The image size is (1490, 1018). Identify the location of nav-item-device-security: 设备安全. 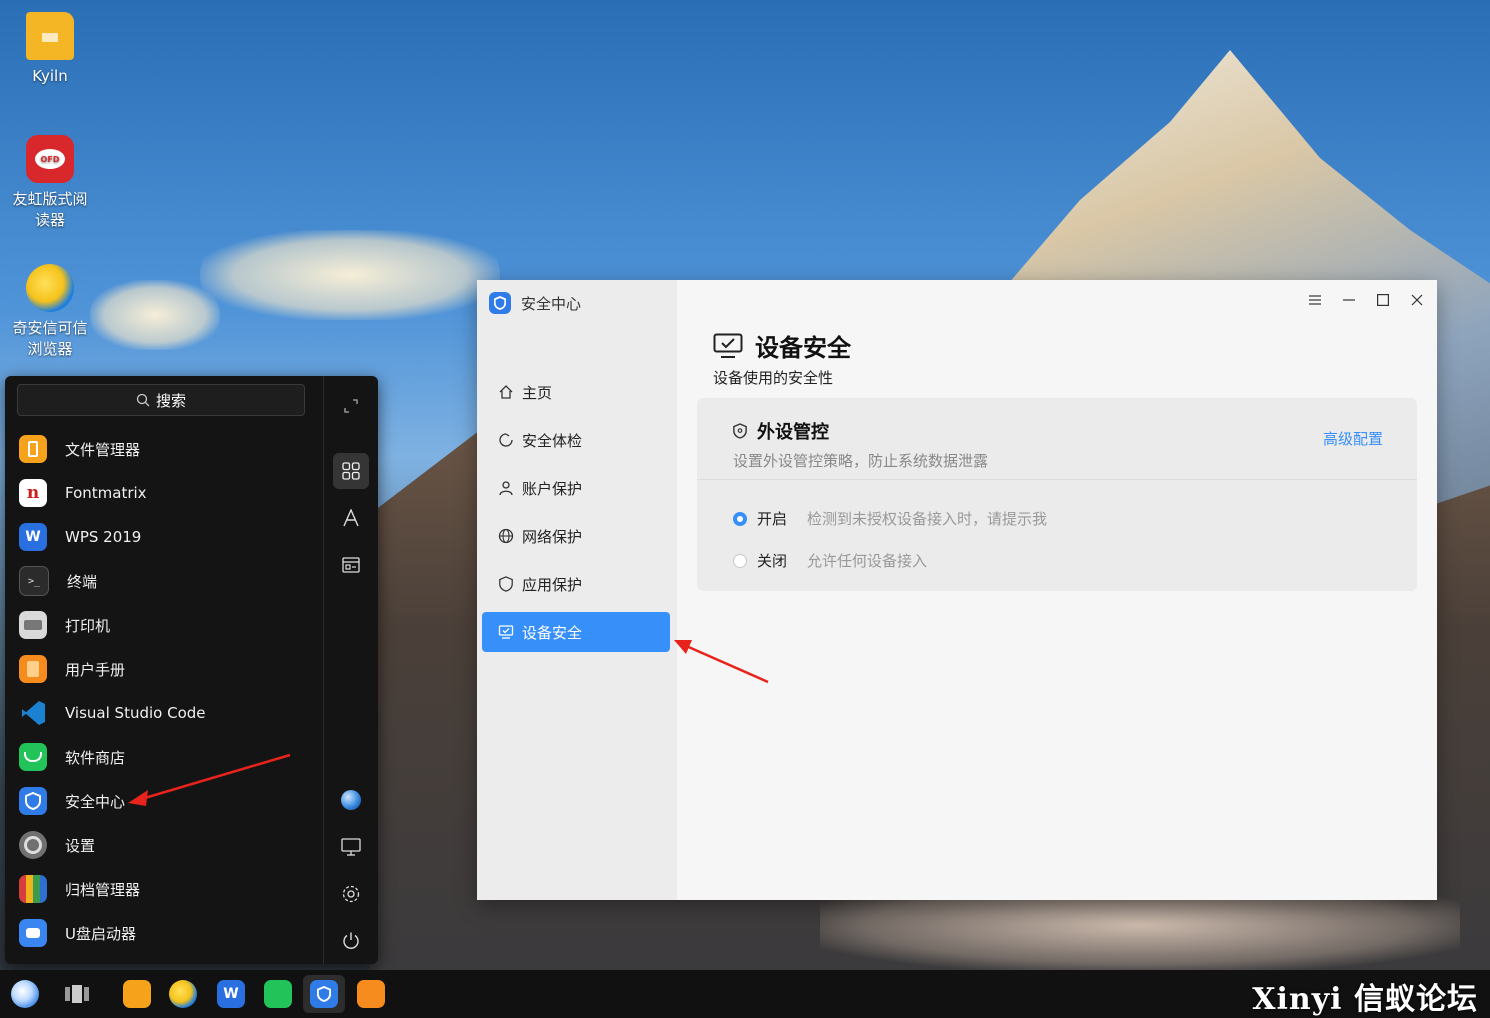
(576, 632).